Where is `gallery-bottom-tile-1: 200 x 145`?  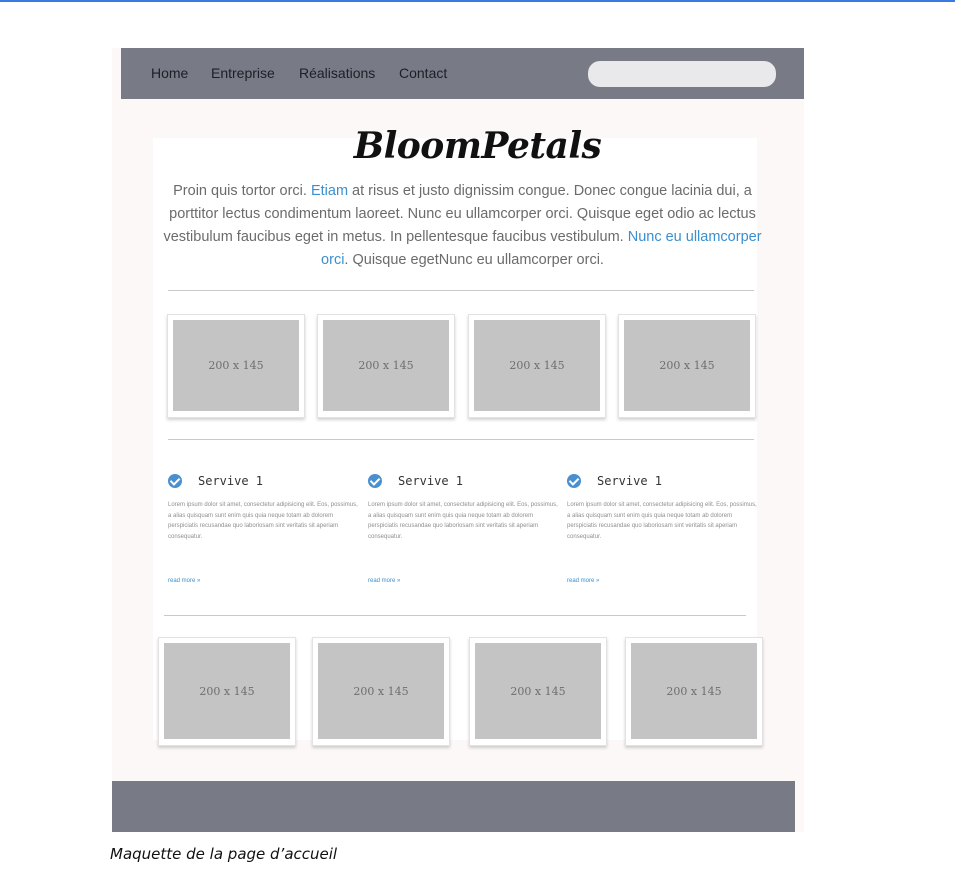
gallery-bottom-tile-1: 200 x 145 is located at coordinates (227, 691).